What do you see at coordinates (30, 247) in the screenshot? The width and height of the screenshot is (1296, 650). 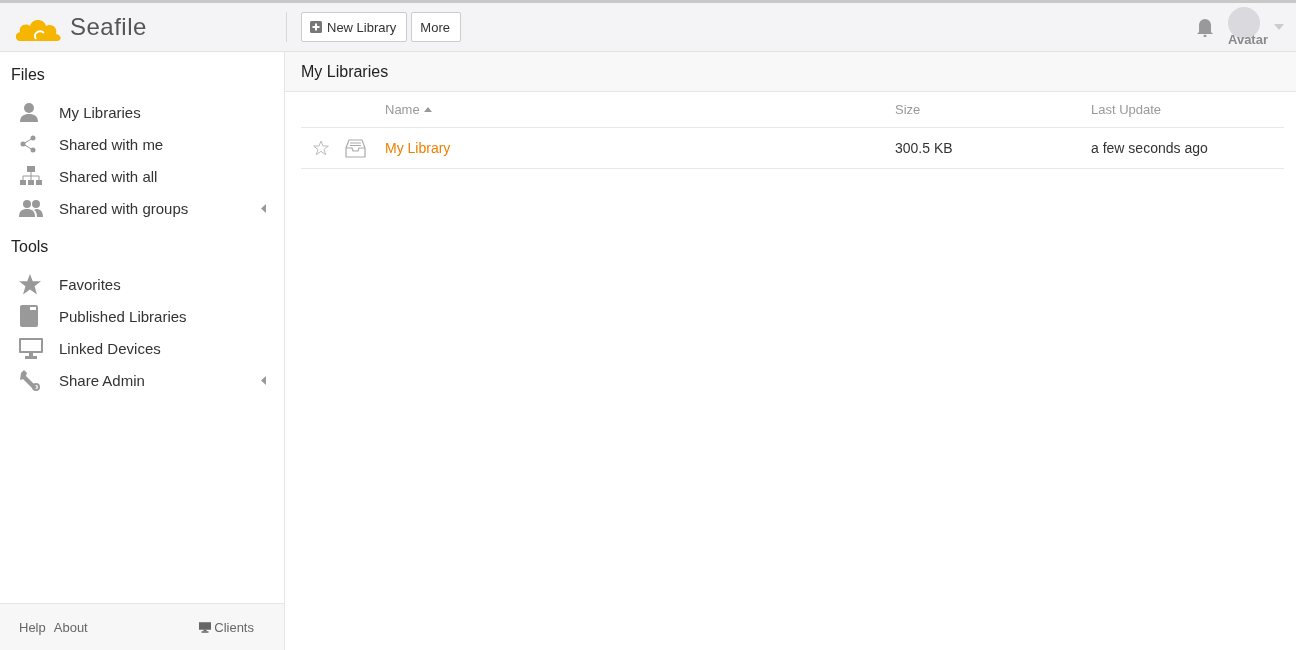 I see `section-title: Tools` at bounding box center [30, 247].